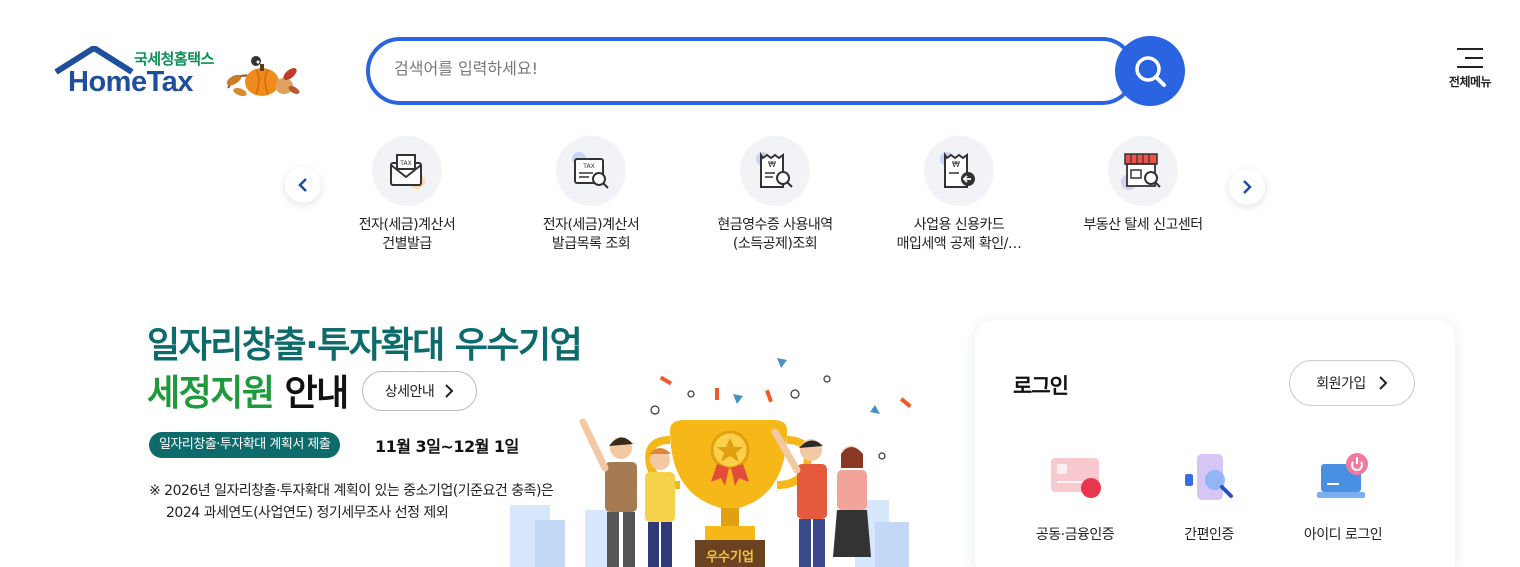 This screenshot has height=567, width=1520. Describe the element at coordinates (1470, 58) in the screenshot. I see `hamburger-icon` at that location.